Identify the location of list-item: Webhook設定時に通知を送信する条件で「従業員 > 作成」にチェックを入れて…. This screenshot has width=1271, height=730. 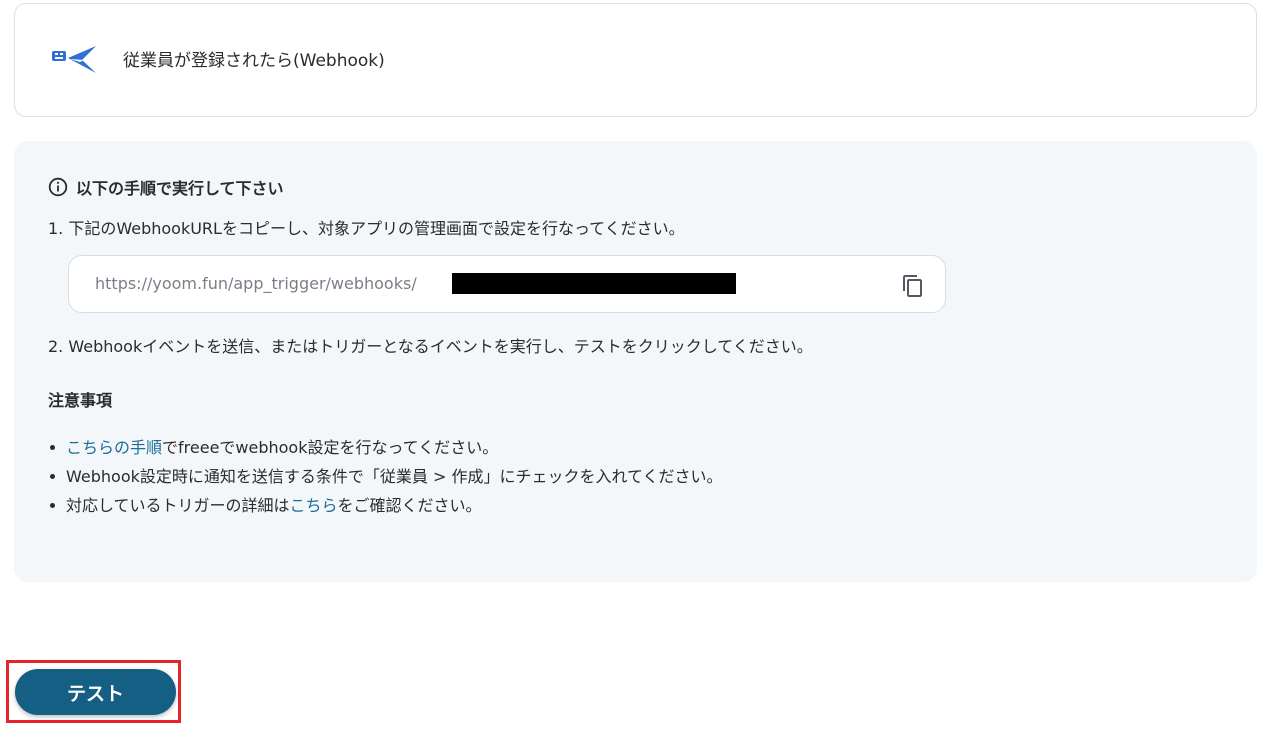
(385, 476).